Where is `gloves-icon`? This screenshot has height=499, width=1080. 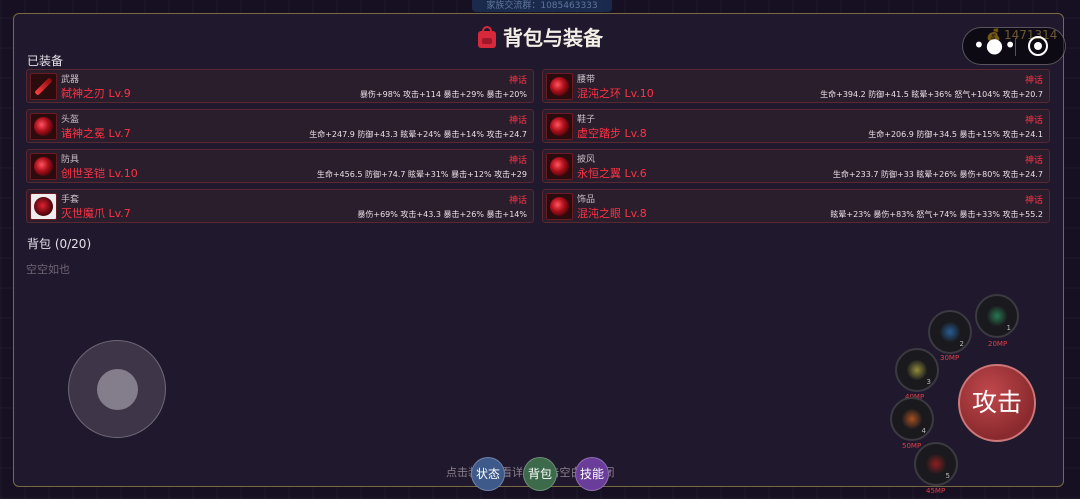 gloves-icon is located at coordinates (43, 206).